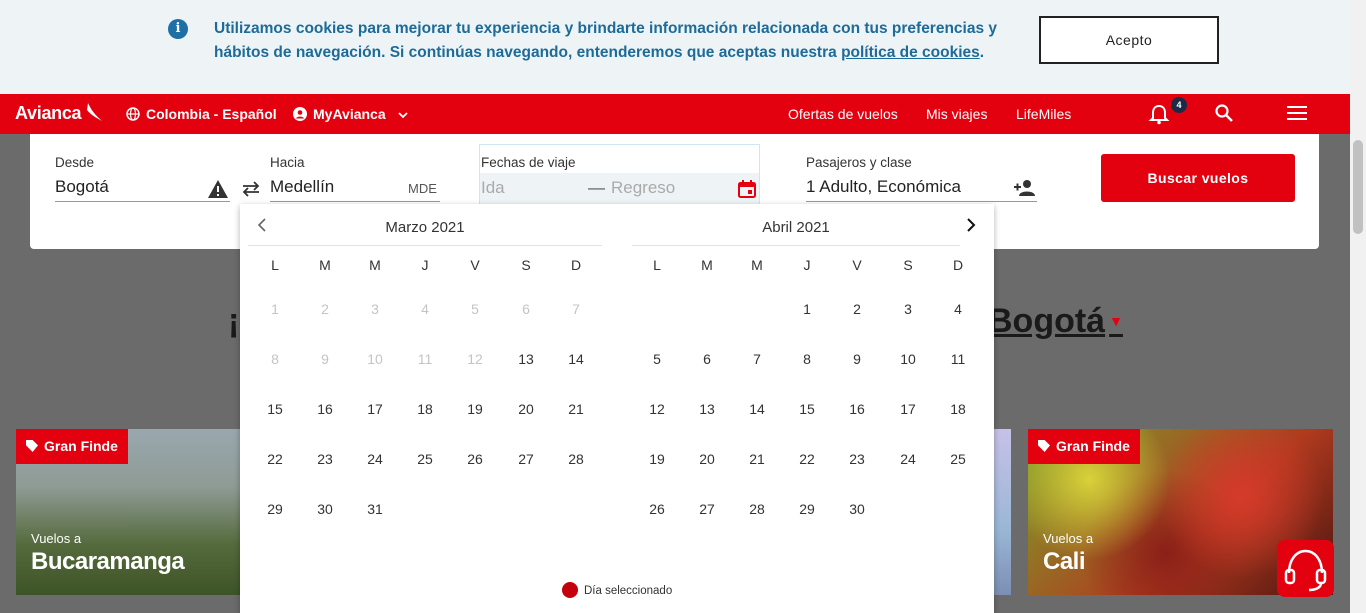 Image resolution: width=1366 pixels, height=613 pixels. What do you see at coordinates (1129, 40) in the screenshot?
I see `accept-cookies-button: Acepto` at bounding box center [1129, 40].